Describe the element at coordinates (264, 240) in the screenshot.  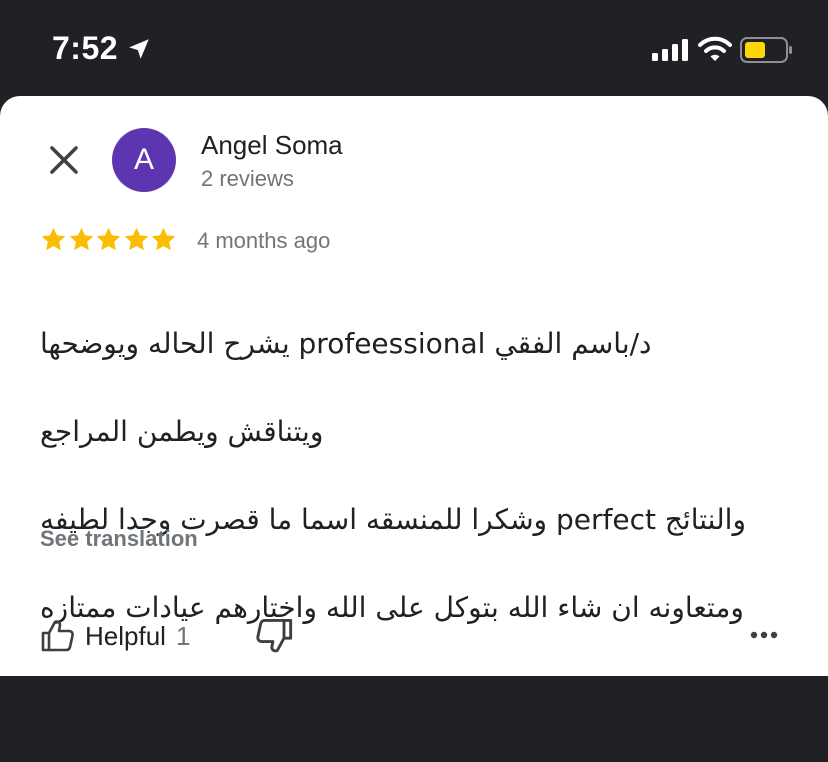
I see `review-time: 4 months ago` at that location.